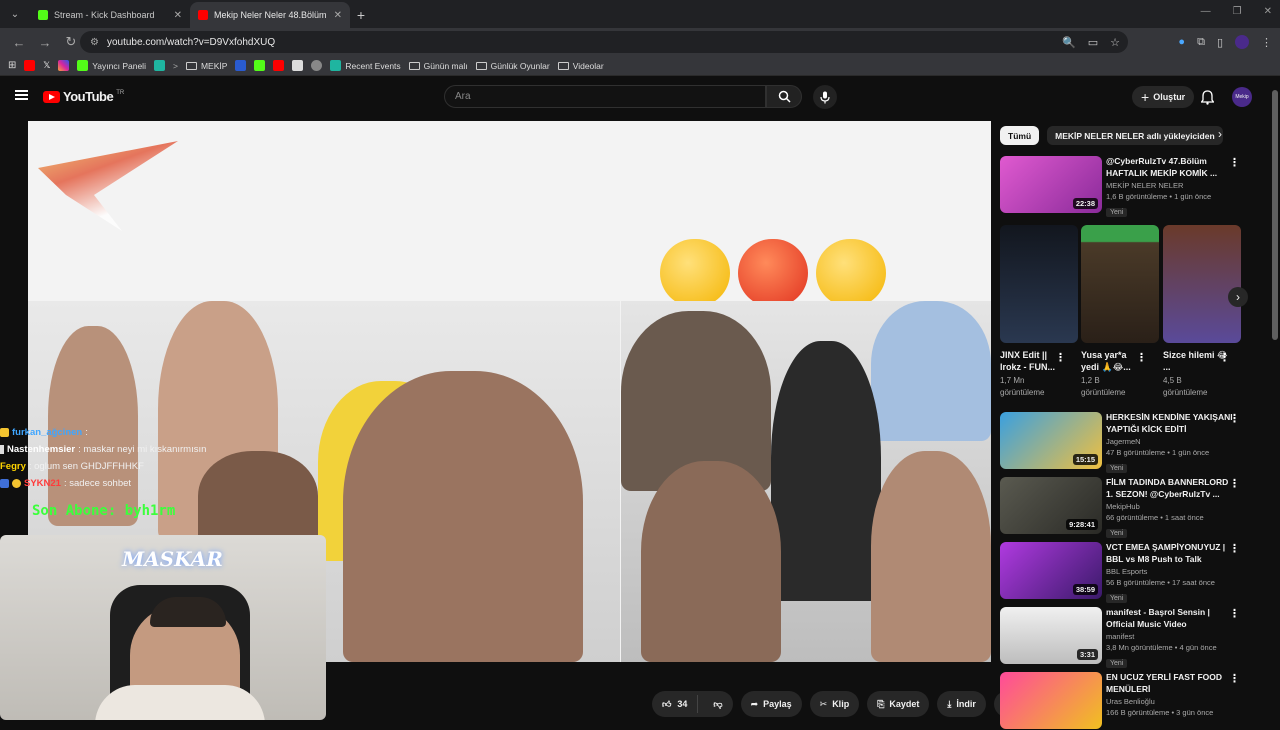  What do you see at coordinates (1115, 42) in the screenshot?
I see `bookmark-star-icon: ☆` at bounding box center [1115, 42].